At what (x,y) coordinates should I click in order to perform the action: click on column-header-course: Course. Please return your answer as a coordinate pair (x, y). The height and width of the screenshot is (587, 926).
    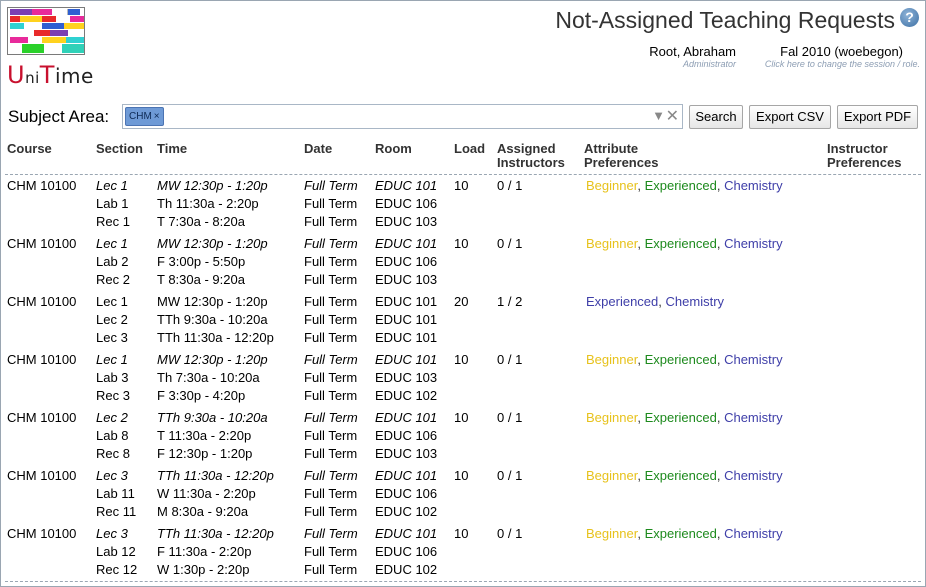
    Looking at the image, I should click on (29, 149).